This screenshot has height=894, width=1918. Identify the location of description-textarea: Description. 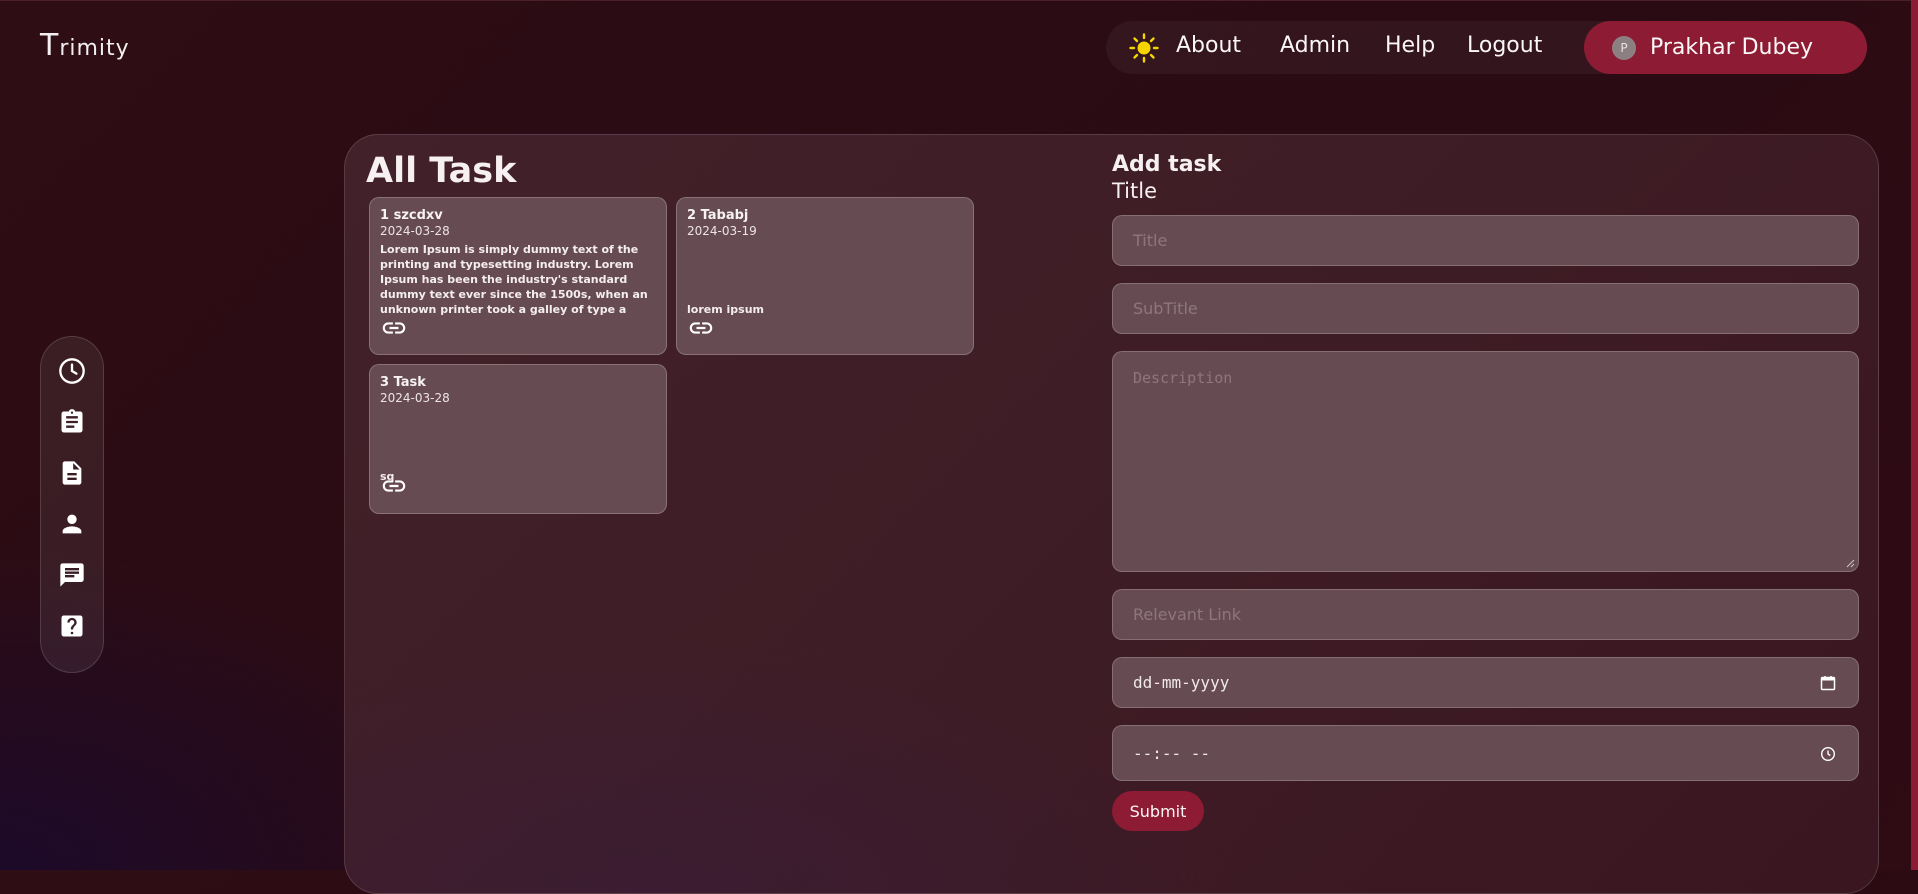
(1485, 461).